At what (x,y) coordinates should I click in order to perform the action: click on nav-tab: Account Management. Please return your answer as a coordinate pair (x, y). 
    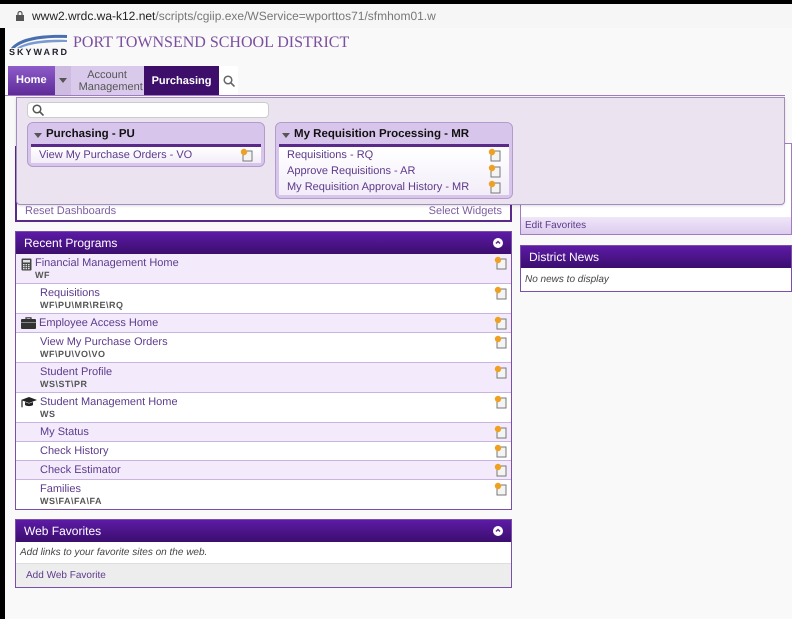
    Looking at the image, I should click on (107, 80).